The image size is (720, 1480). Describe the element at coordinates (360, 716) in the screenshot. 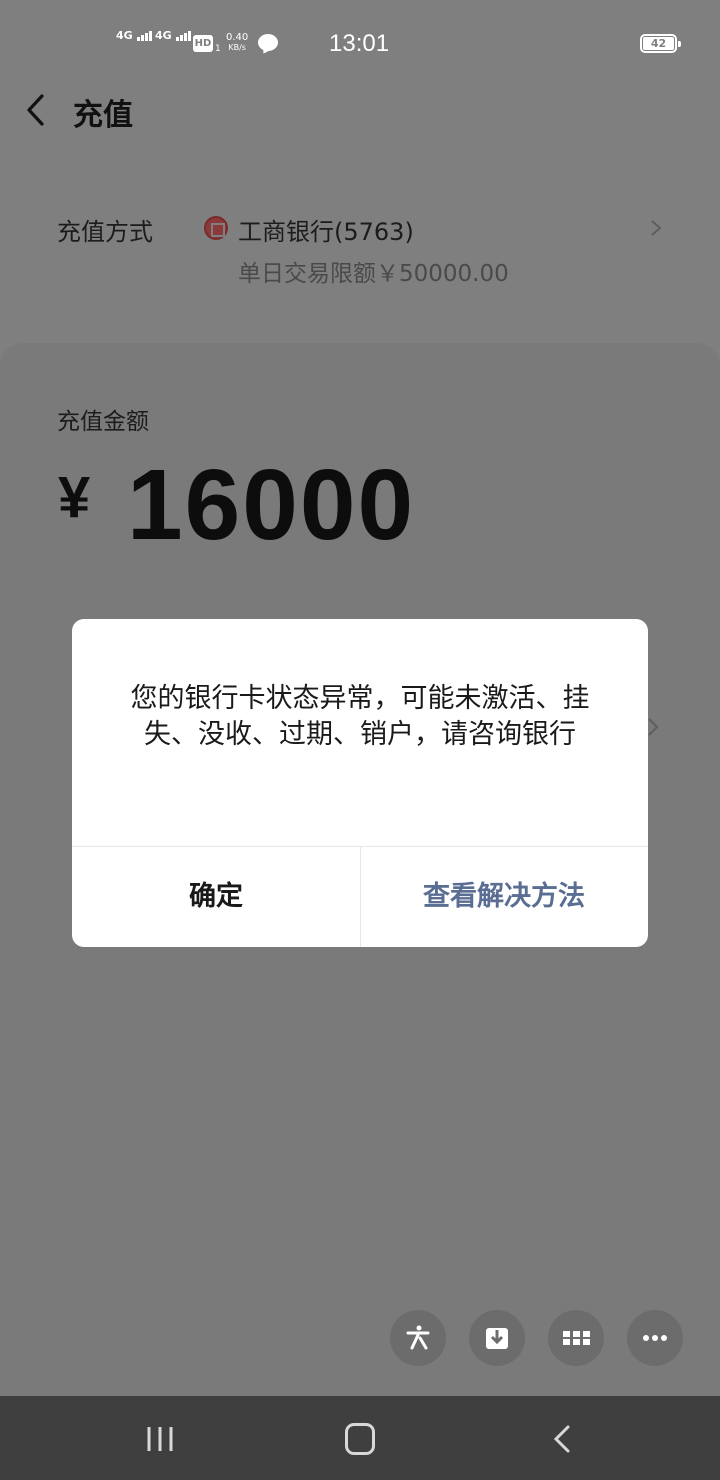

I see `dialog-message: 您的银行卡状态异常，可能未激活、挂失、没收、过期、销户，请咨询银行` at that location.